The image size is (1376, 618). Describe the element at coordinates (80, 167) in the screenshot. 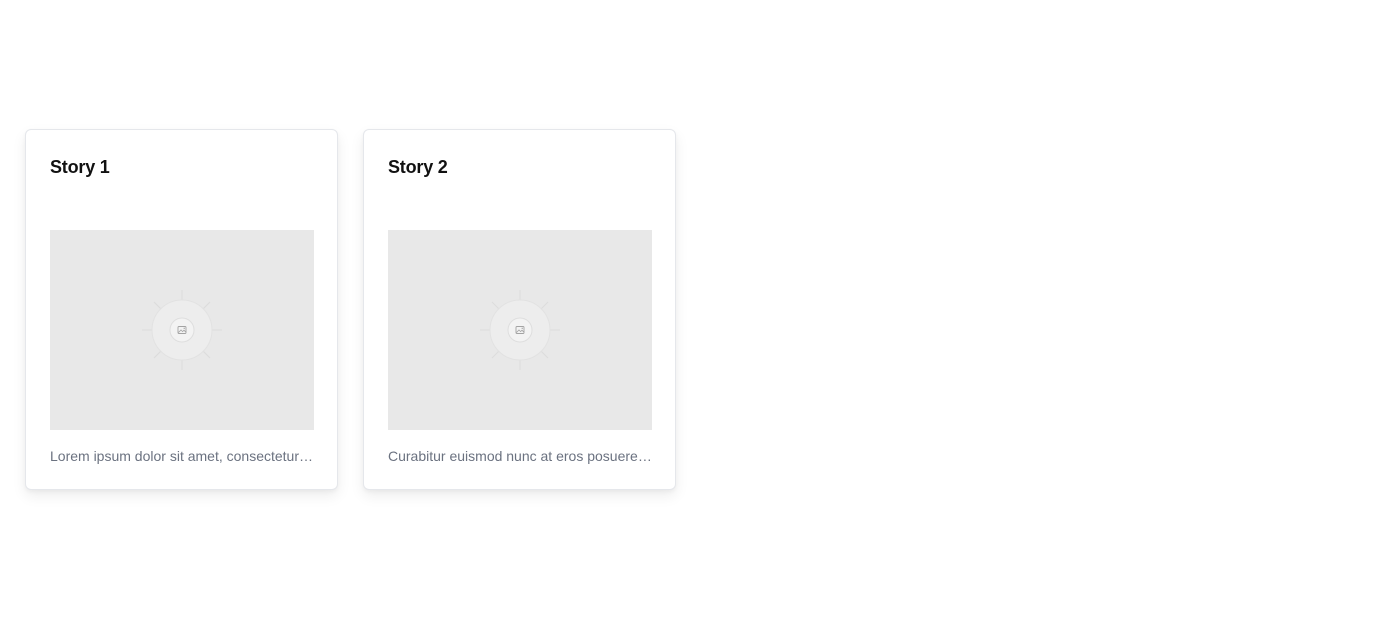

I see `story-title: Story 1` at that location.